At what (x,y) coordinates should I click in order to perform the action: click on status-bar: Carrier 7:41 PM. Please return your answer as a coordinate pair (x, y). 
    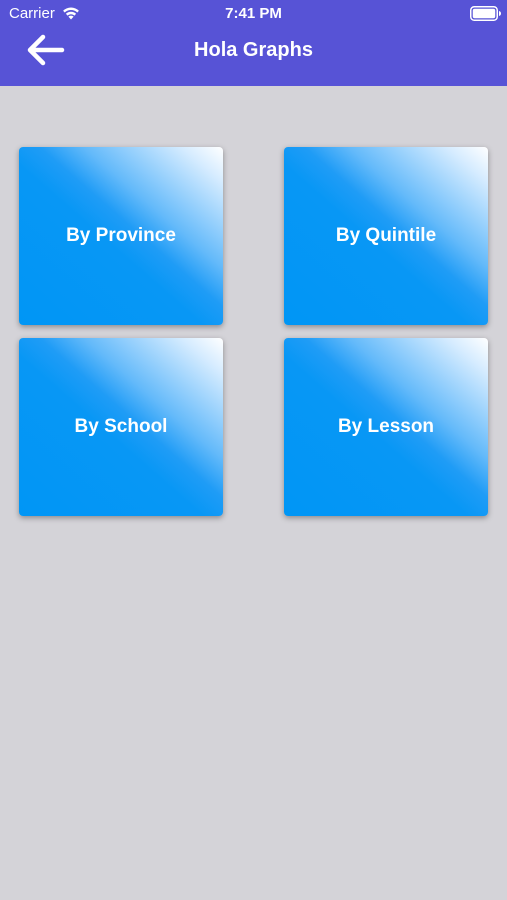
    Looking at the image, I should click on (253, 14).